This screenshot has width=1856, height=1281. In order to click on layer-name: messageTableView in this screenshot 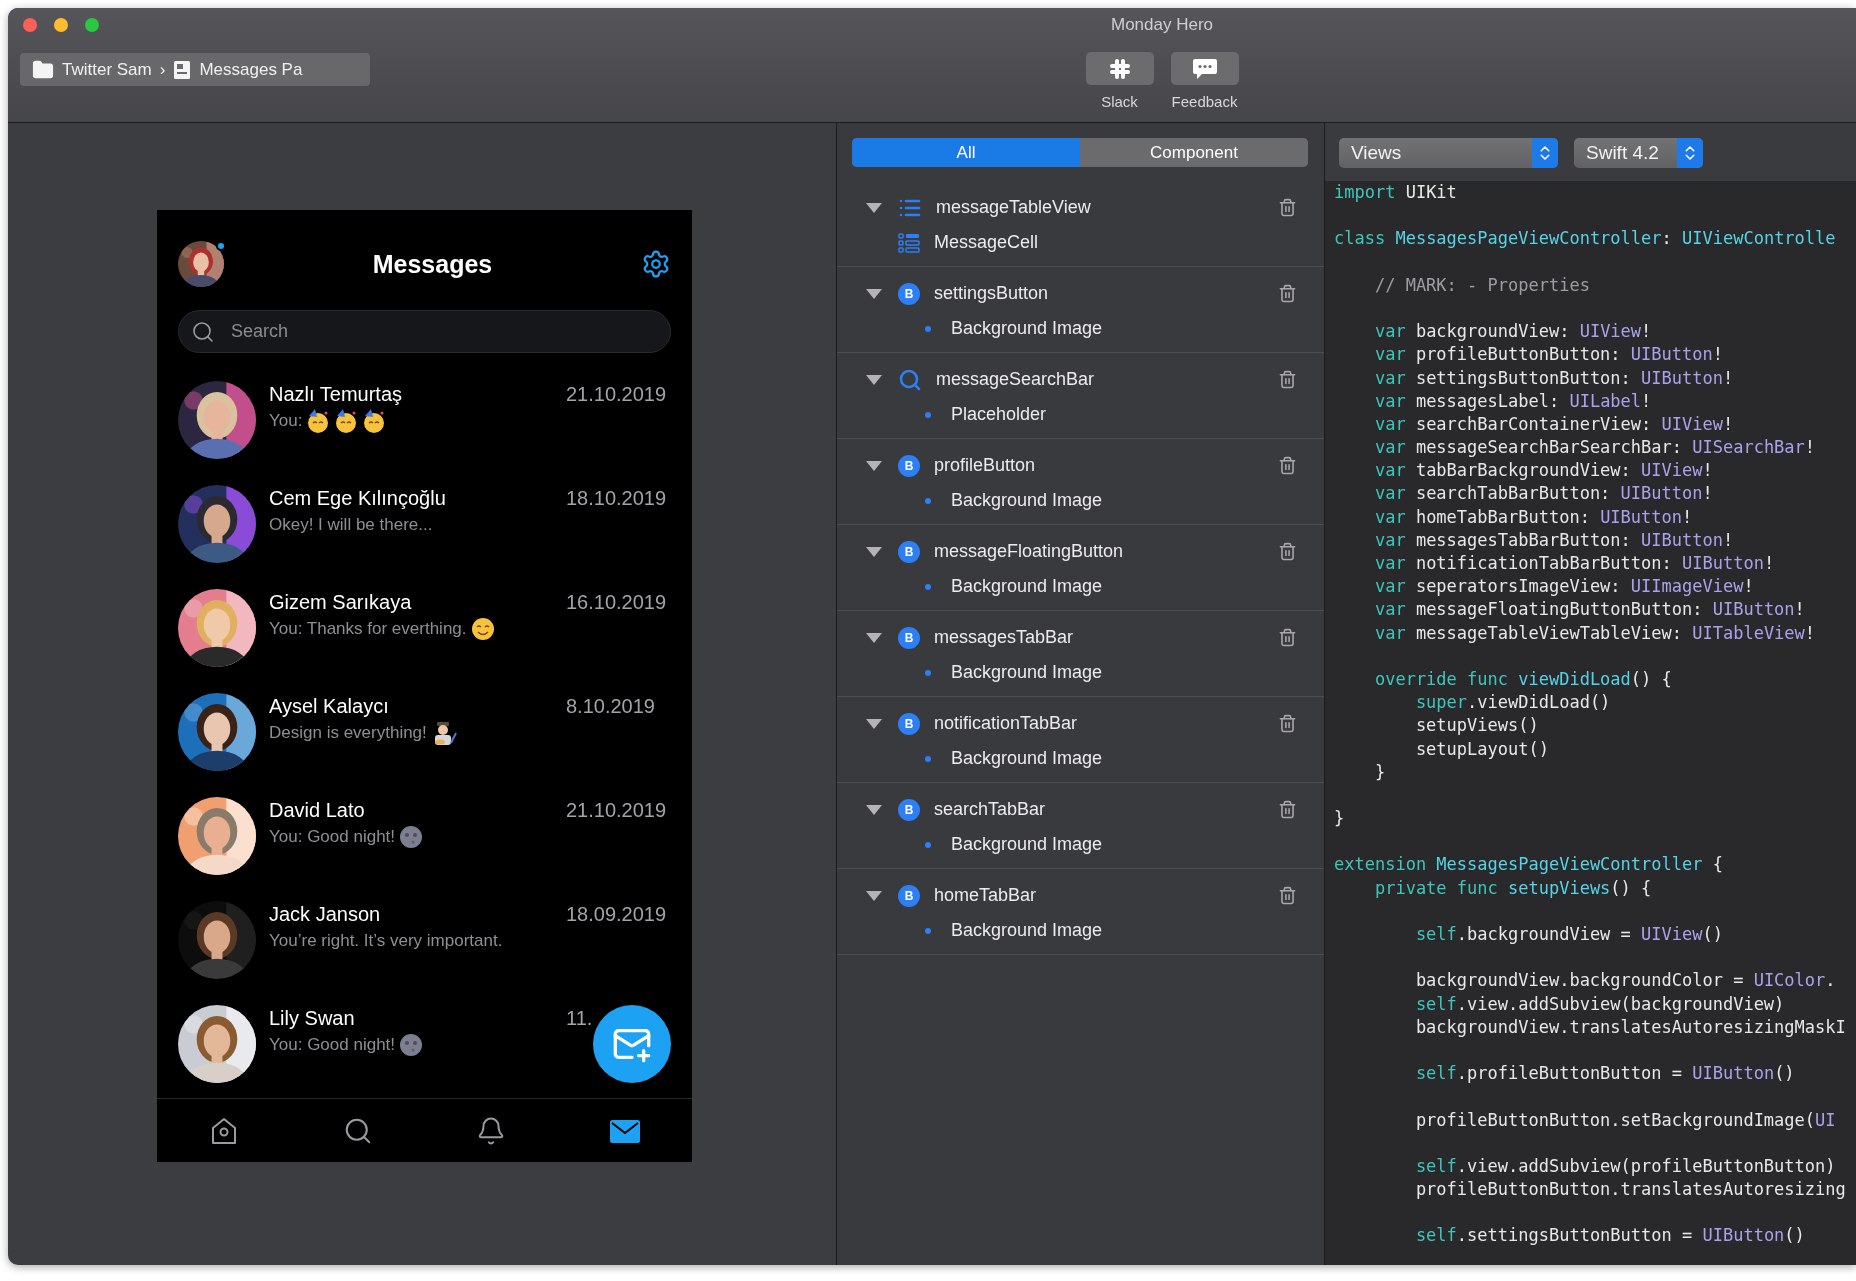, I will do `click(1013, 207)`.